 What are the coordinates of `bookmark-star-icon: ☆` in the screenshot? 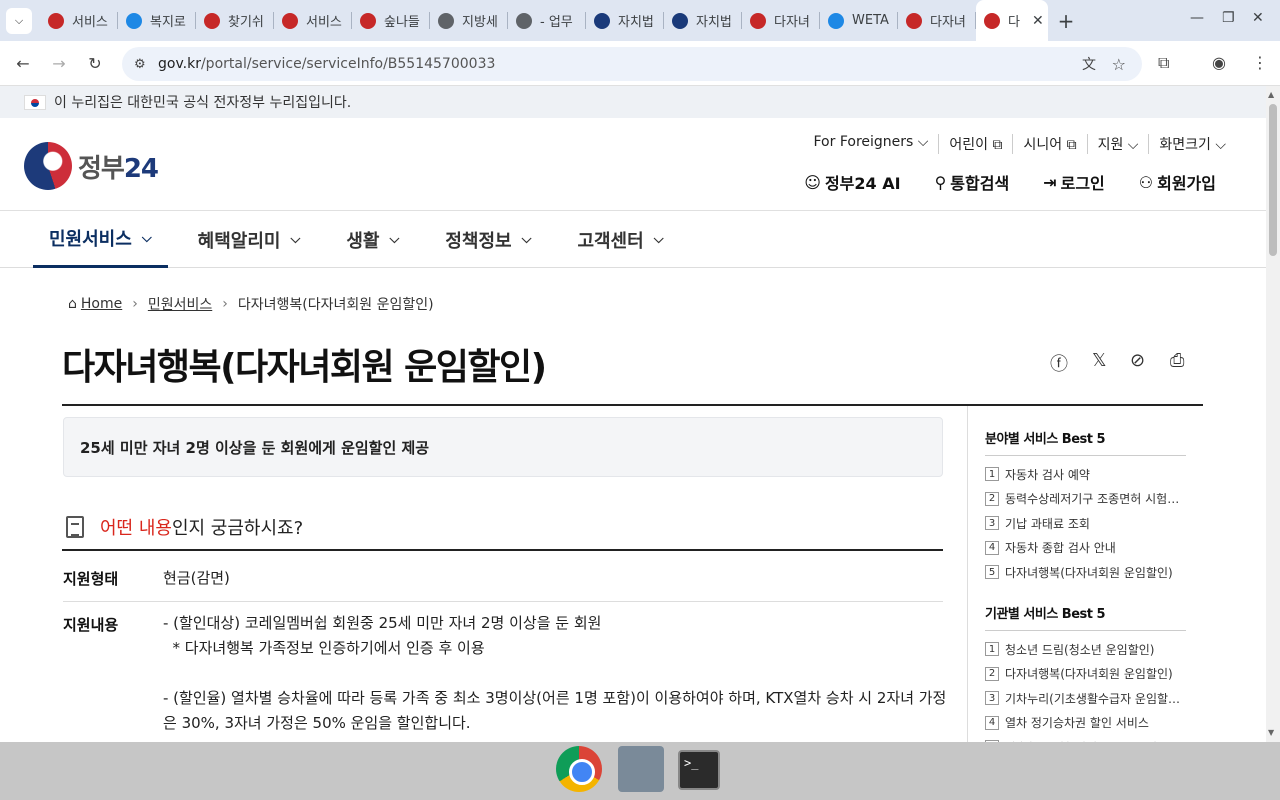 It's located at (1119, 64).